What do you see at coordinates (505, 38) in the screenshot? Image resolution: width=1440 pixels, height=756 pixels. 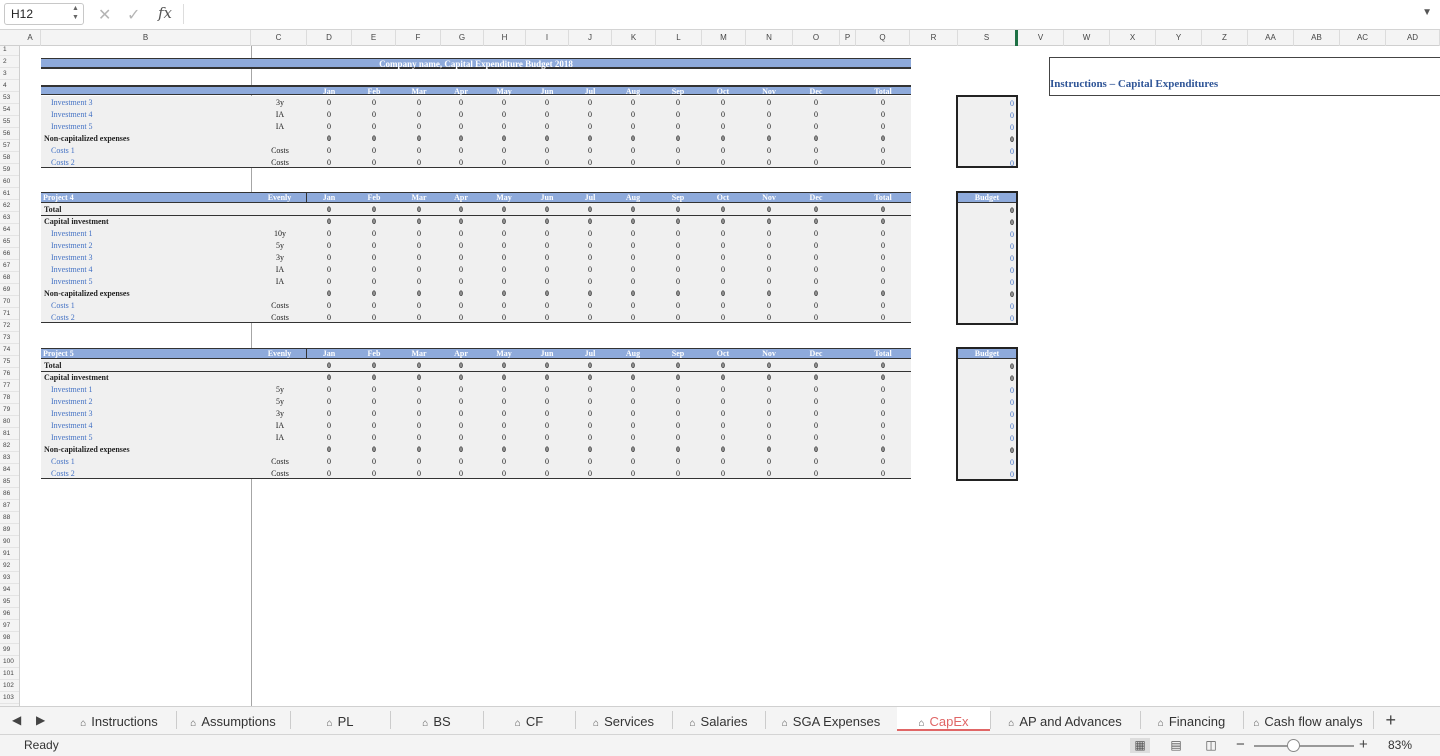 I see `column-header: H` at bounding box center [505, 38].